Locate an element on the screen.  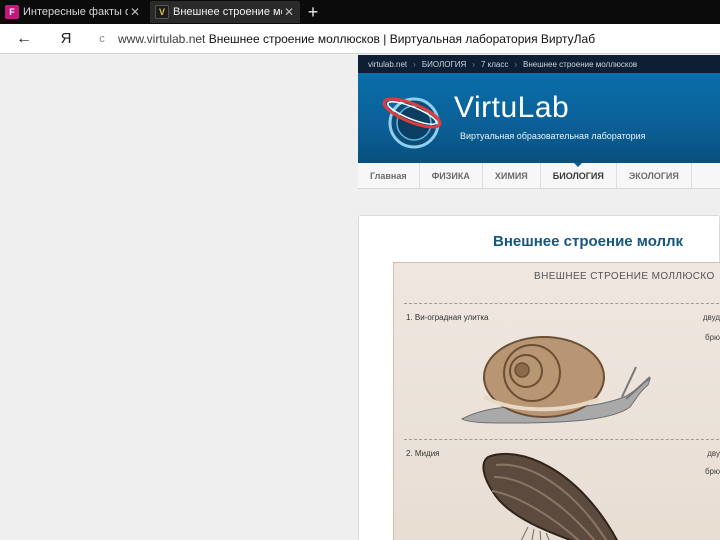
site-nav: Главная ФИЗИКА ХИМИЯ БИОЛОГИЯ ЭКОЛОГИЯ is located at coordinates (539, 175).